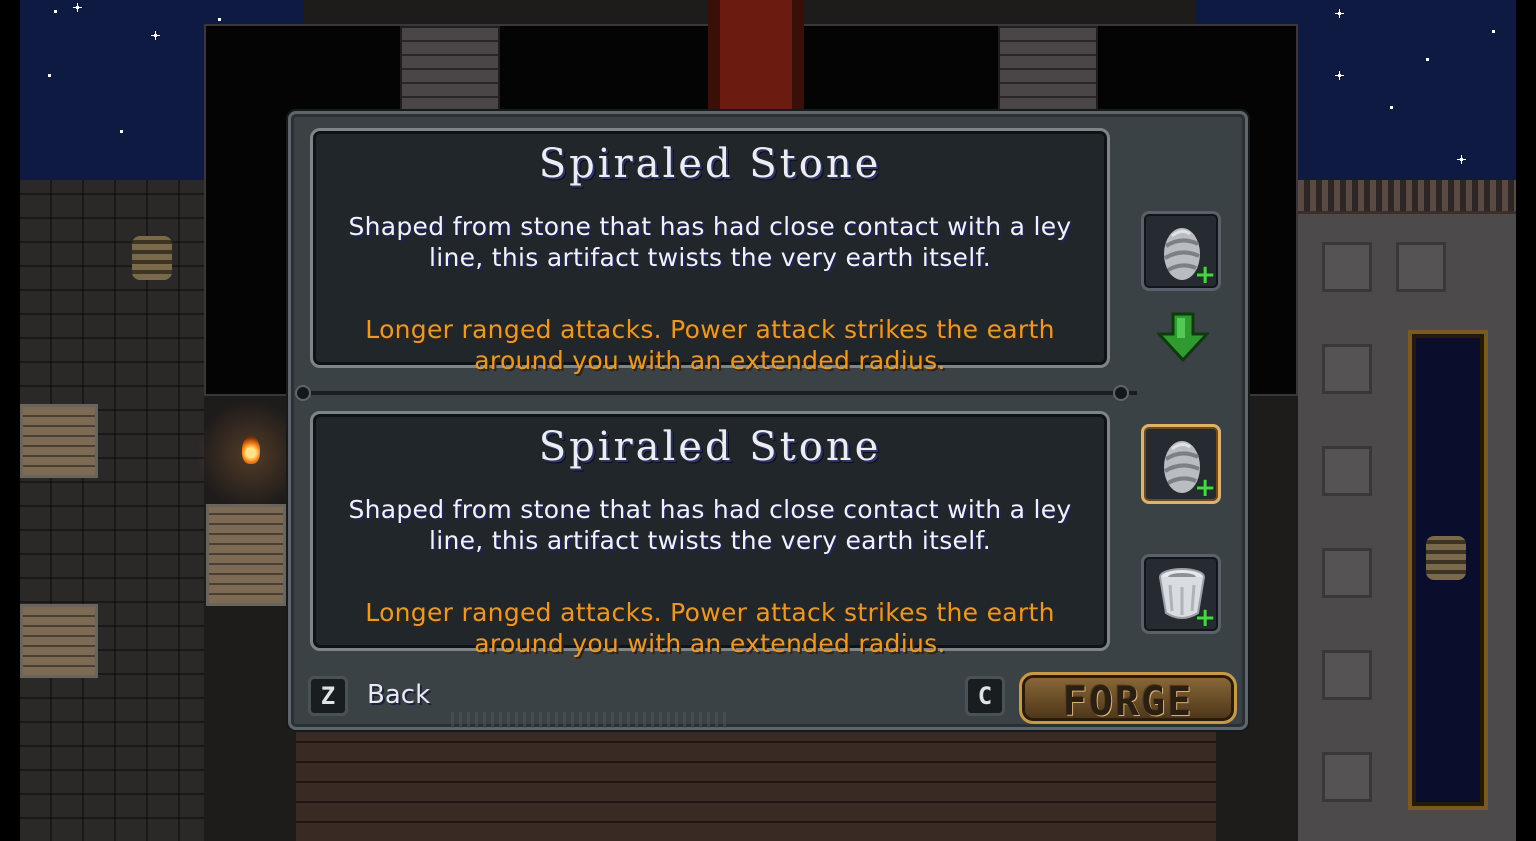  Describe the element at coordinates (1407, 197) in the screenshot. I see `castle-railing` at that location.